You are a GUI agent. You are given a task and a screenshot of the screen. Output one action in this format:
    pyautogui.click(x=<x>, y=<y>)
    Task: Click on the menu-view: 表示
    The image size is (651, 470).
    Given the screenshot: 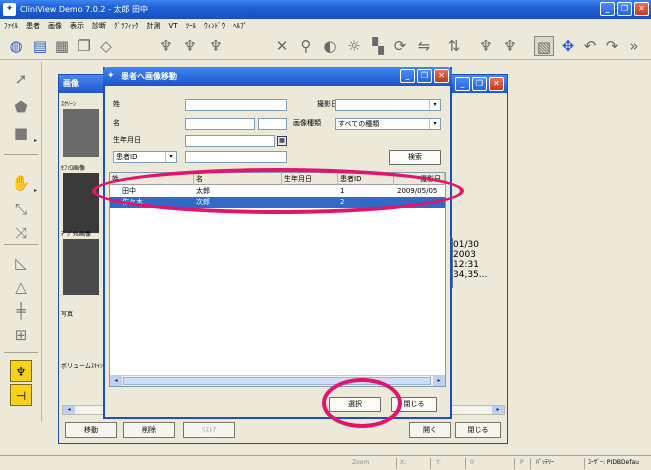 What is the action you would take?
    pyautogui.click(x=77, y=26)
    